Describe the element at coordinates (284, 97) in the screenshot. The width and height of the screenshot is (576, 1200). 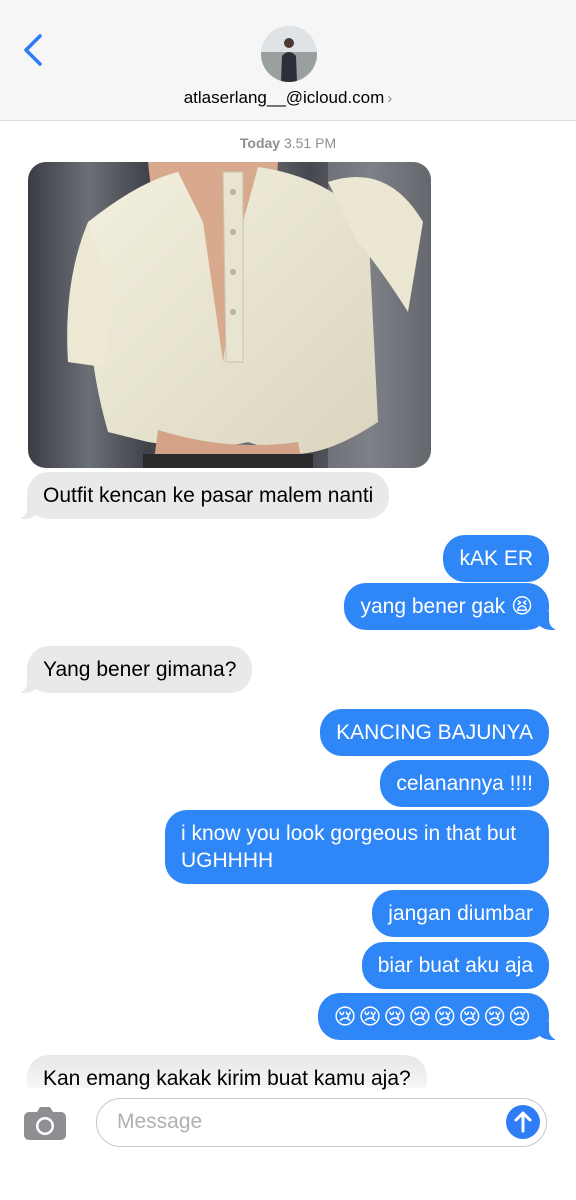
I see `contact-email: atlaserlang__@icloud.com` at that location.